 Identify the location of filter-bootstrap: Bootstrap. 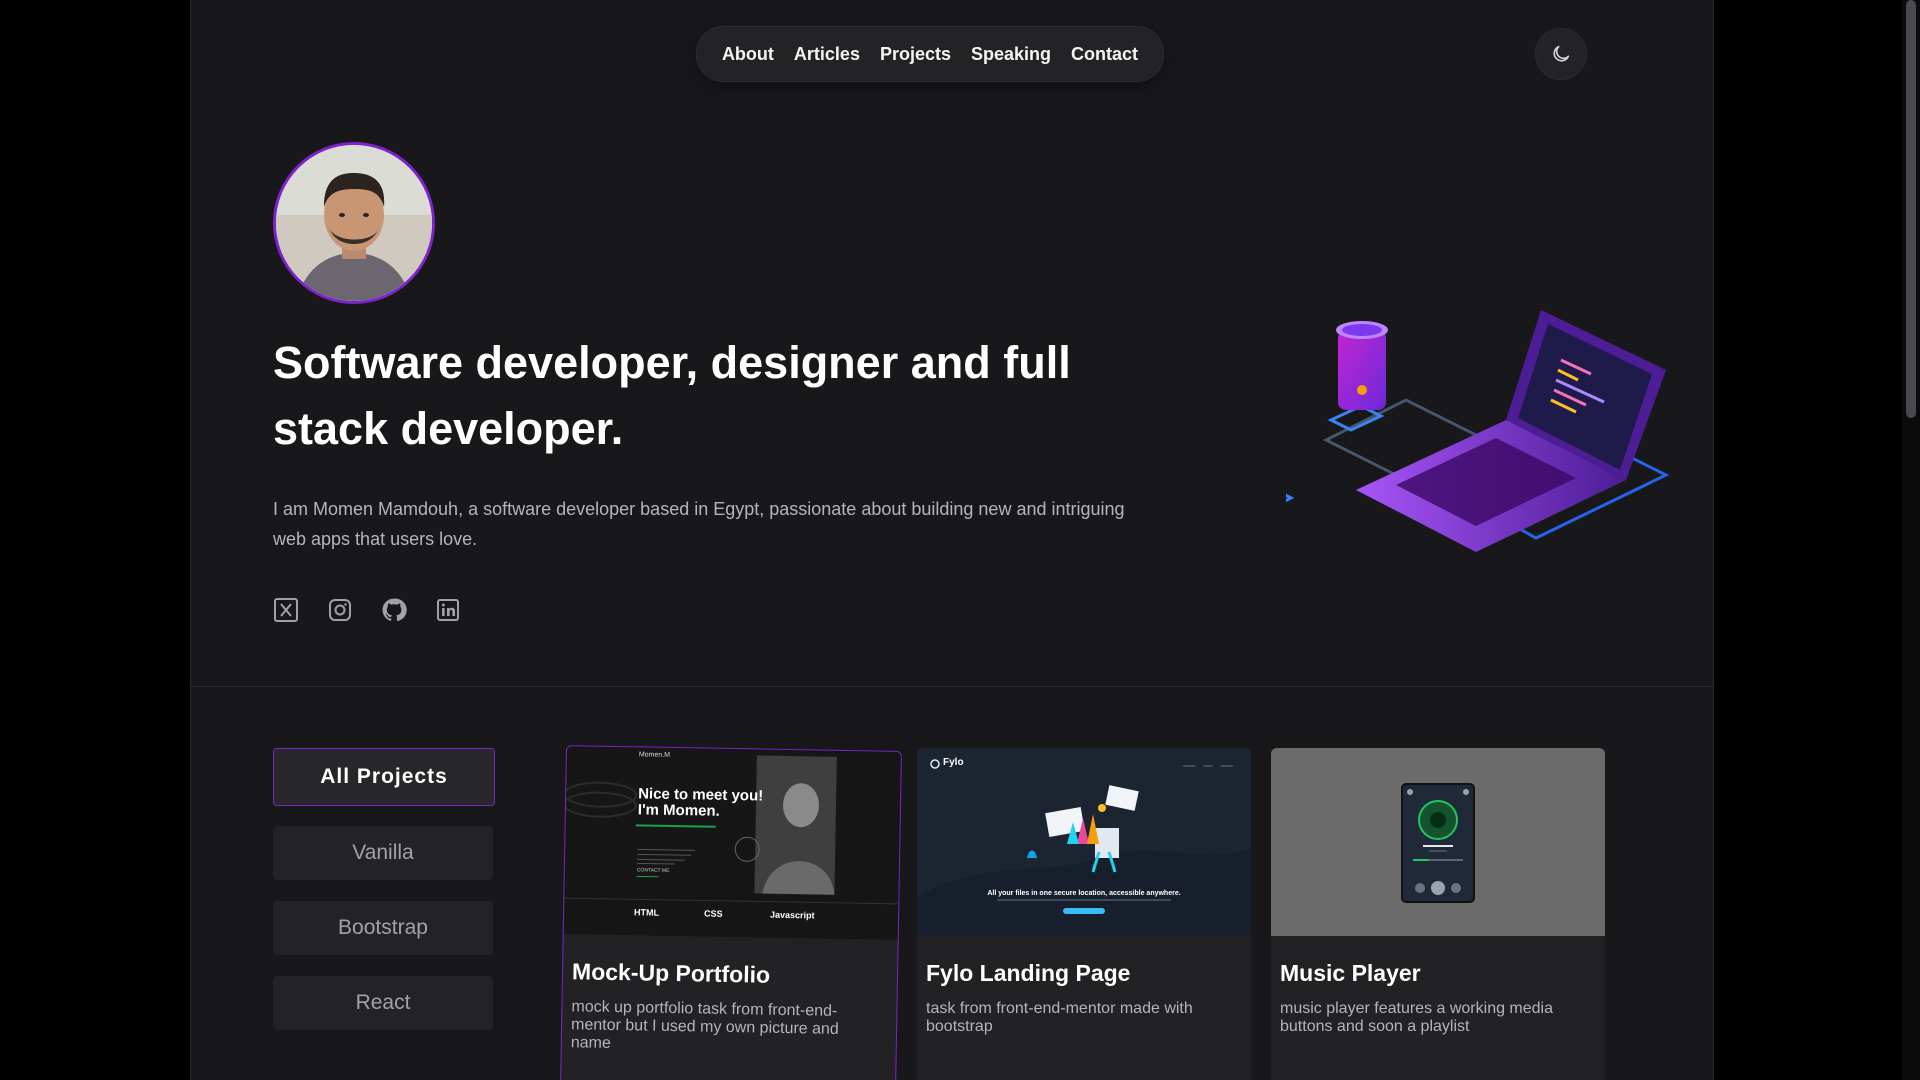
(383, 928).